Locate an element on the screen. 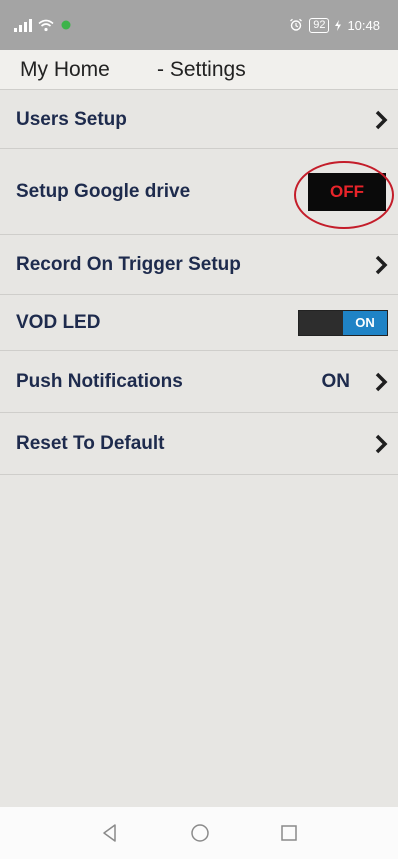 The image size is (398, 859). vod-led-toggle: ON is located at coordinates (343, 322).